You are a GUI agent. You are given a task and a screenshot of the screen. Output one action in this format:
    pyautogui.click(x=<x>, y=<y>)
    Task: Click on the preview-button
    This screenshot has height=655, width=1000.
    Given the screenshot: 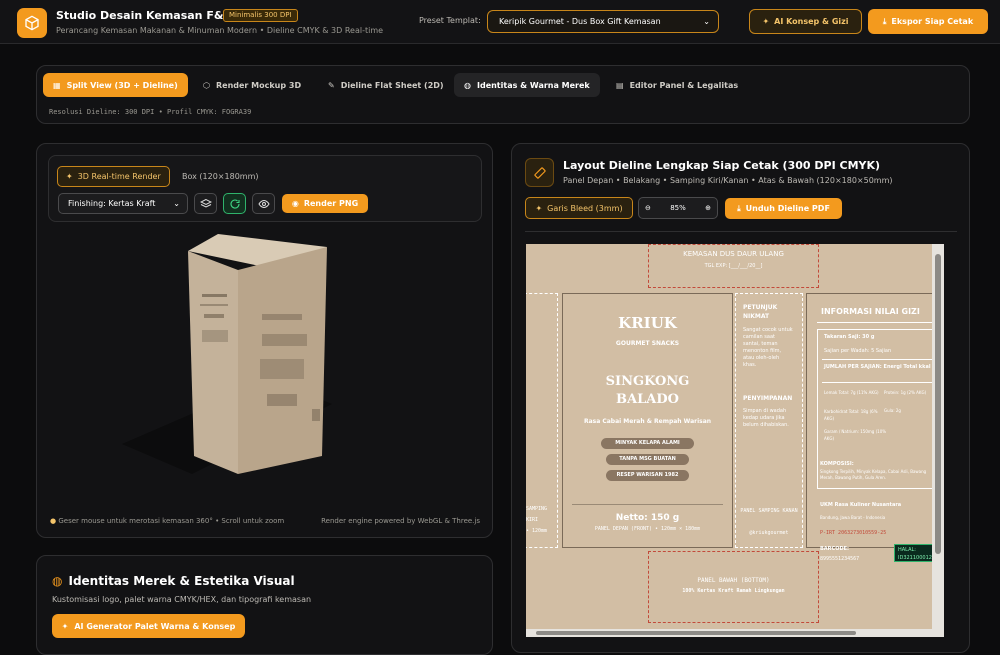 What is the action you would take?
    pyautogui.click(x=263, y=203)
    